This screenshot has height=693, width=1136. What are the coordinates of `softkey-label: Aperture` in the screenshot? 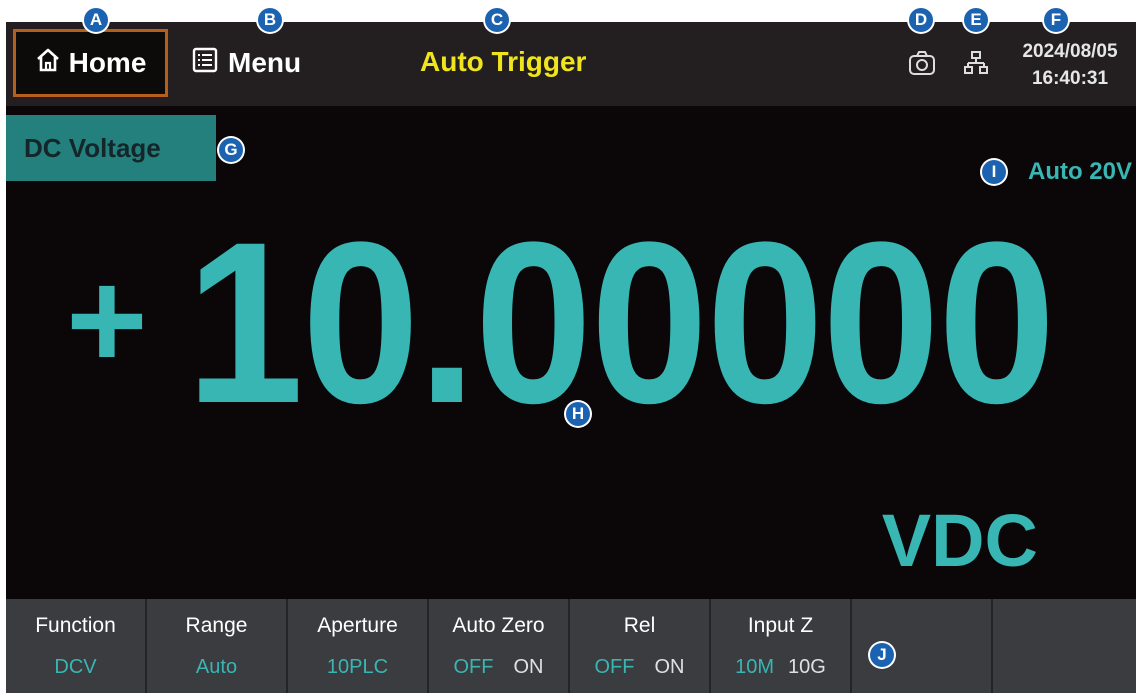 It's located at (357, 625).